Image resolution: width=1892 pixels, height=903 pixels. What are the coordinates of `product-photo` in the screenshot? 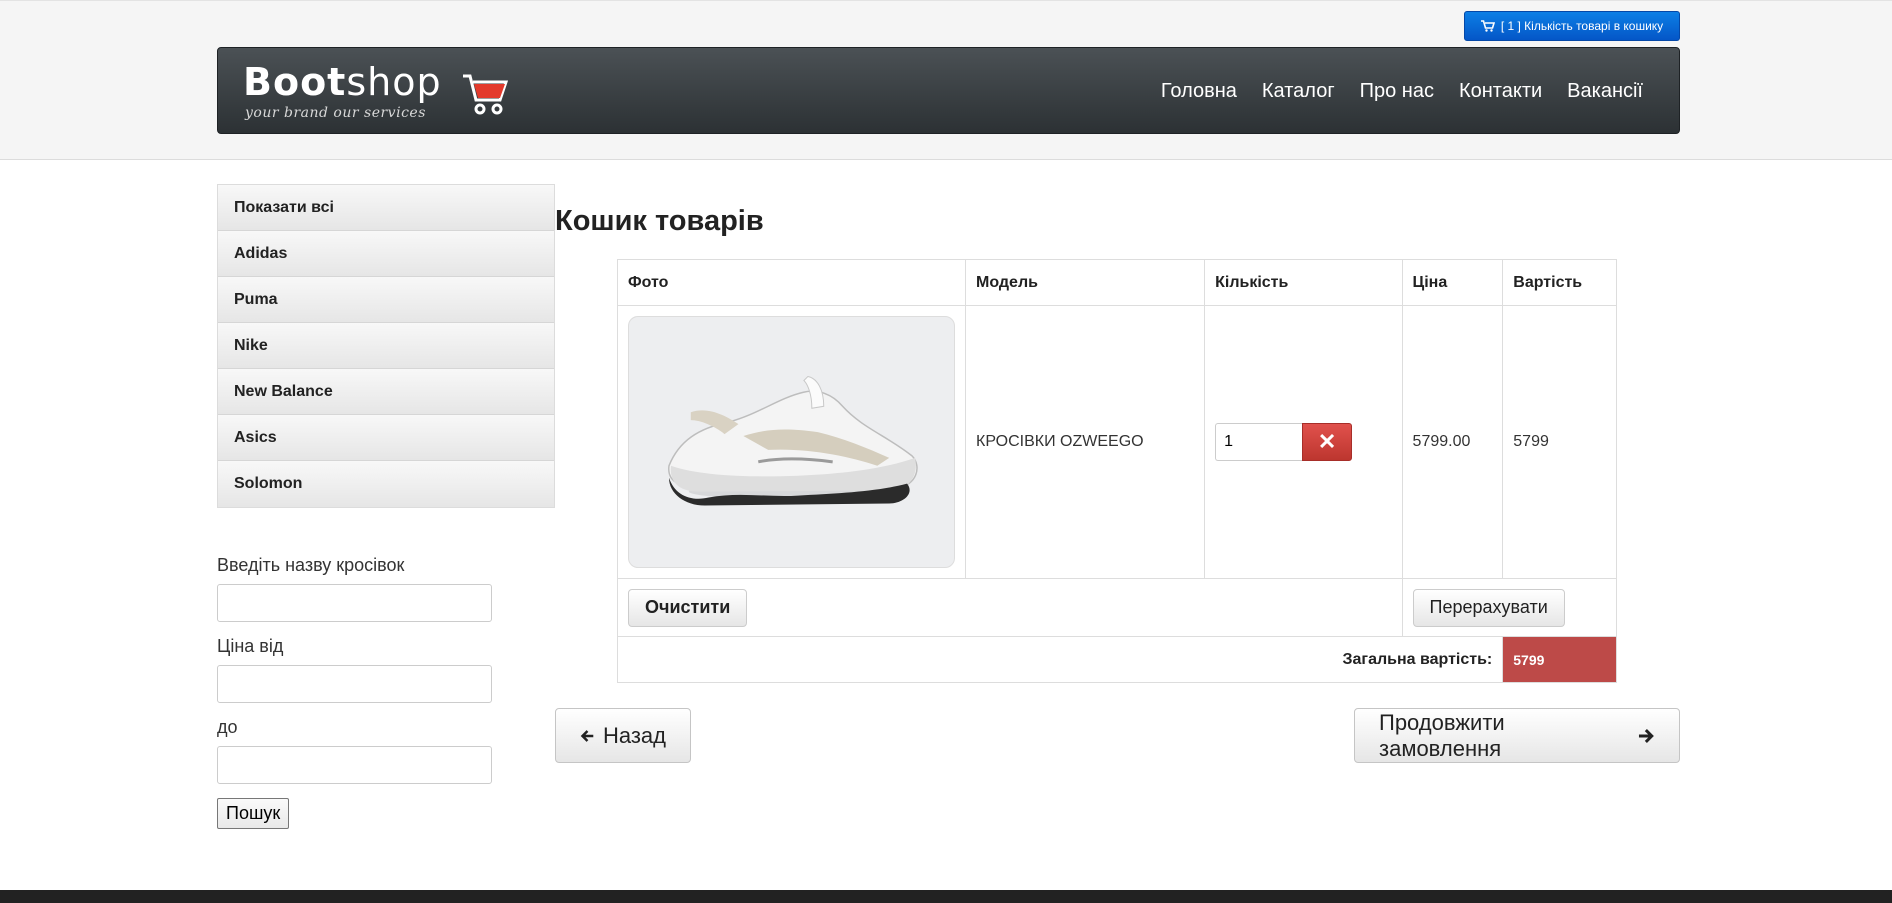 It's located at (791, 442).